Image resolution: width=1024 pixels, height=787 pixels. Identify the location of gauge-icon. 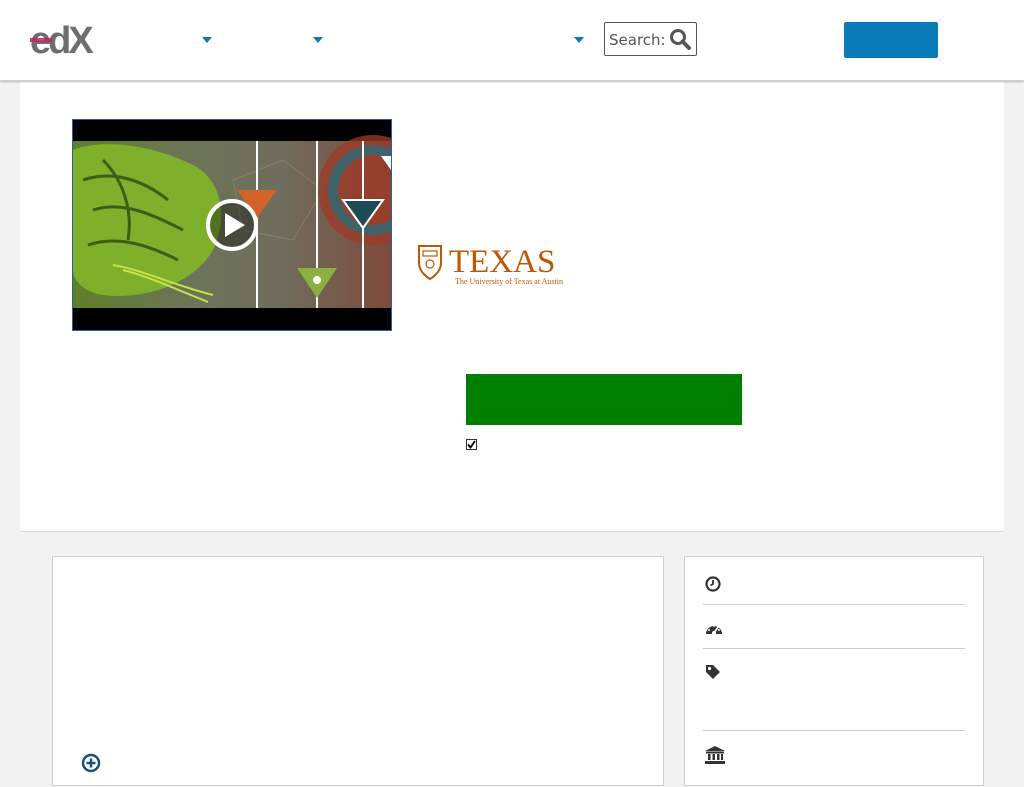
(714, 630).